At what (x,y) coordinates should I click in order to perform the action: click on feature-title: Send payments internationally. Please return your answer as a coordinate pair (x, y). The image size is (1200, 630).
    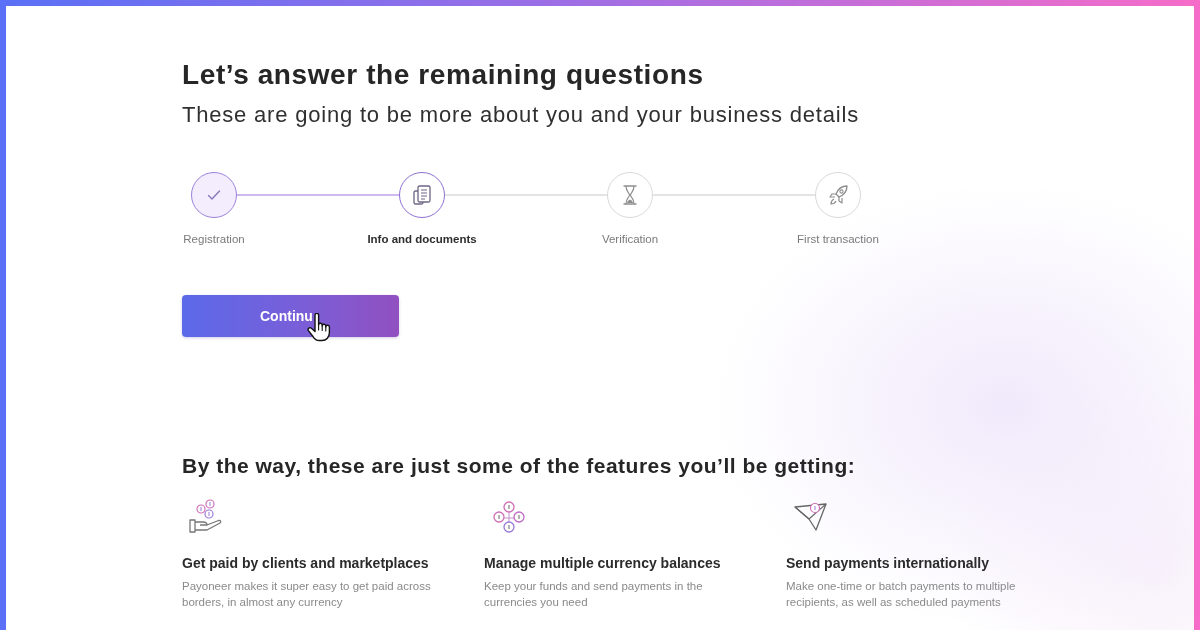
    Looking at the image, I should click on (888, 563).